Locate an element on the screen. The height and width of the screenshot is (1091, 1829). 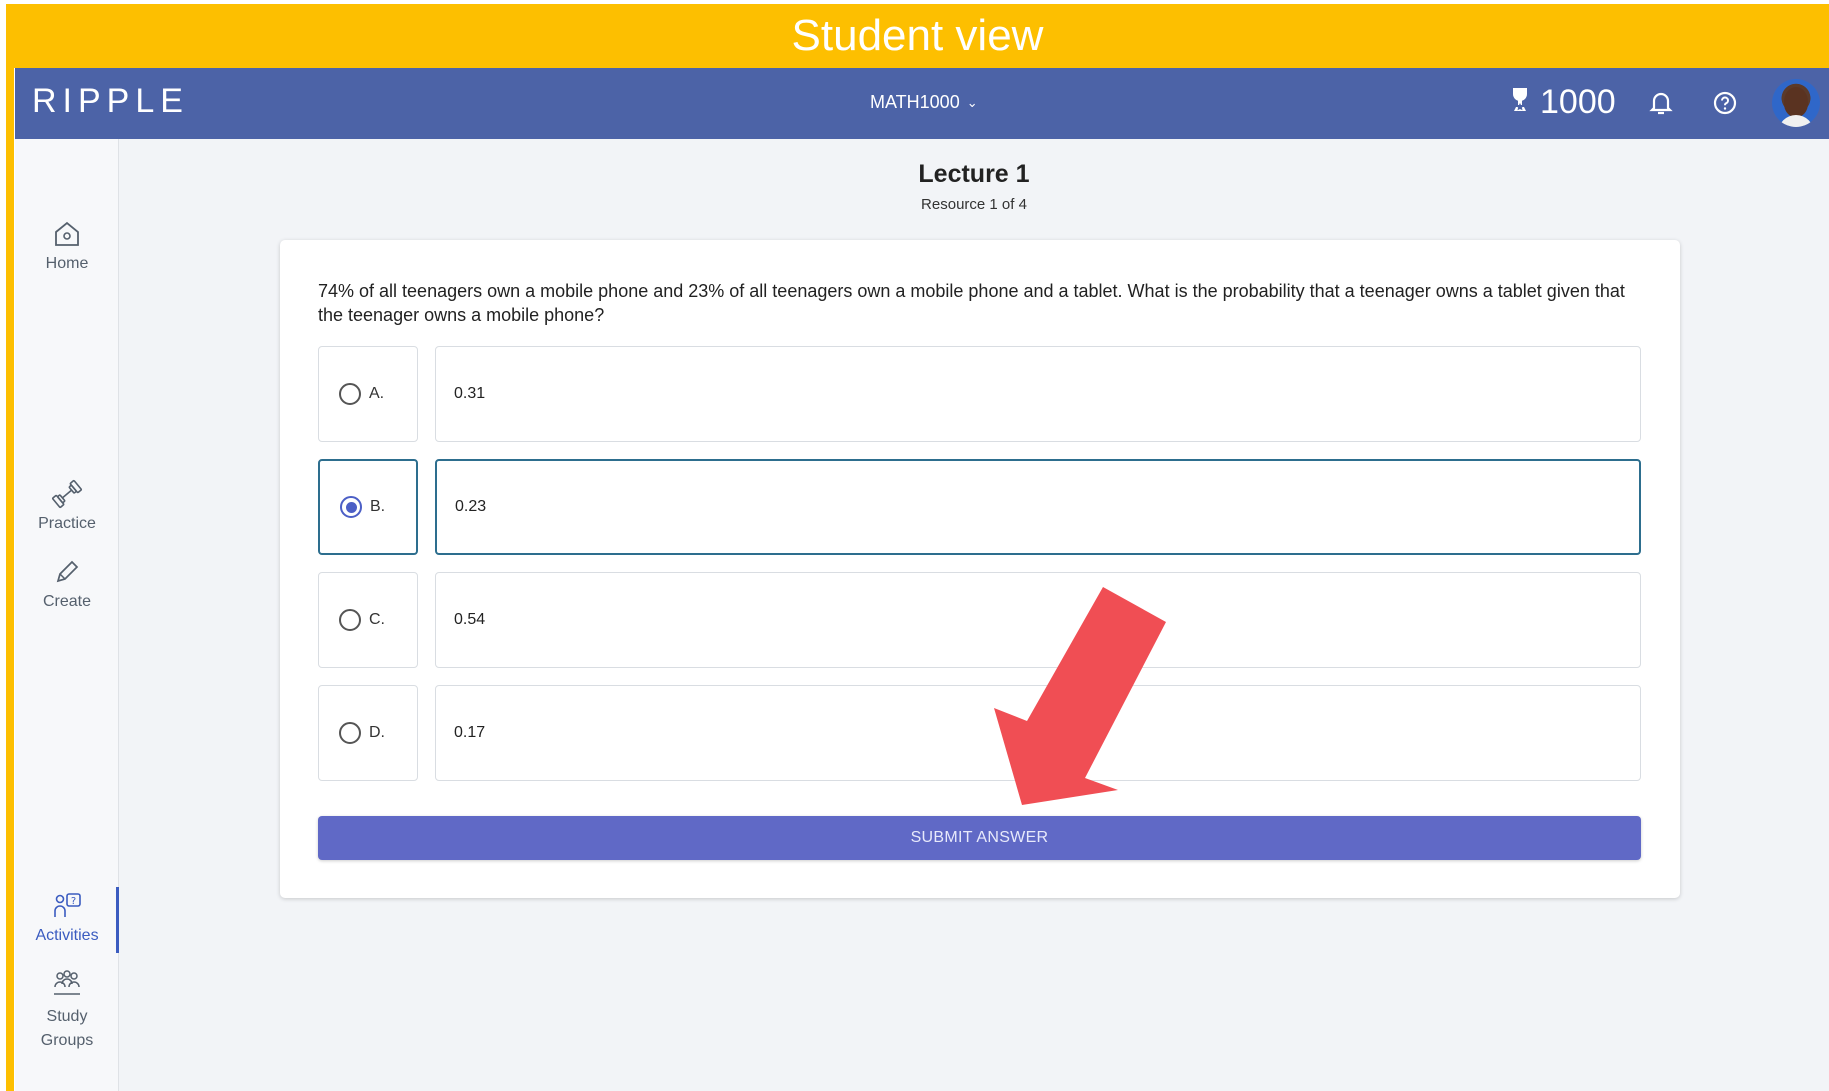
option-a-value: 0.31 is located at coordinates (470, 393).